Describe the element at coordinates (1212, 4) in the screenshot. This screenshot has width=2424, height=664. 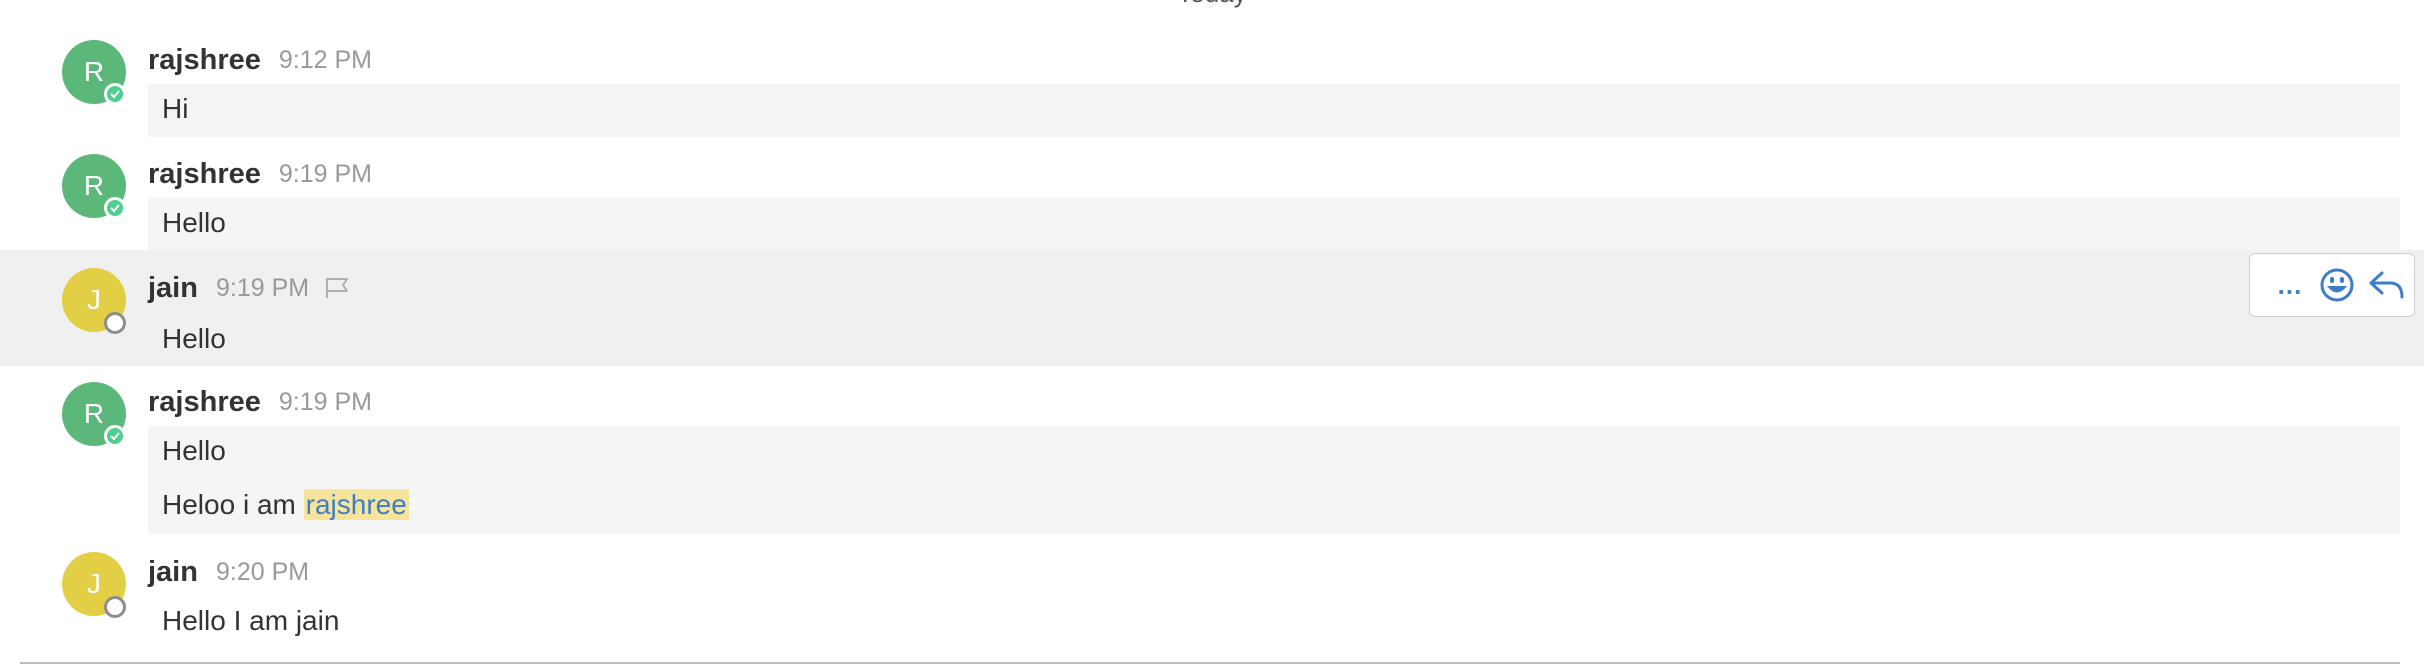
I see `date-separator: Today` at that location.